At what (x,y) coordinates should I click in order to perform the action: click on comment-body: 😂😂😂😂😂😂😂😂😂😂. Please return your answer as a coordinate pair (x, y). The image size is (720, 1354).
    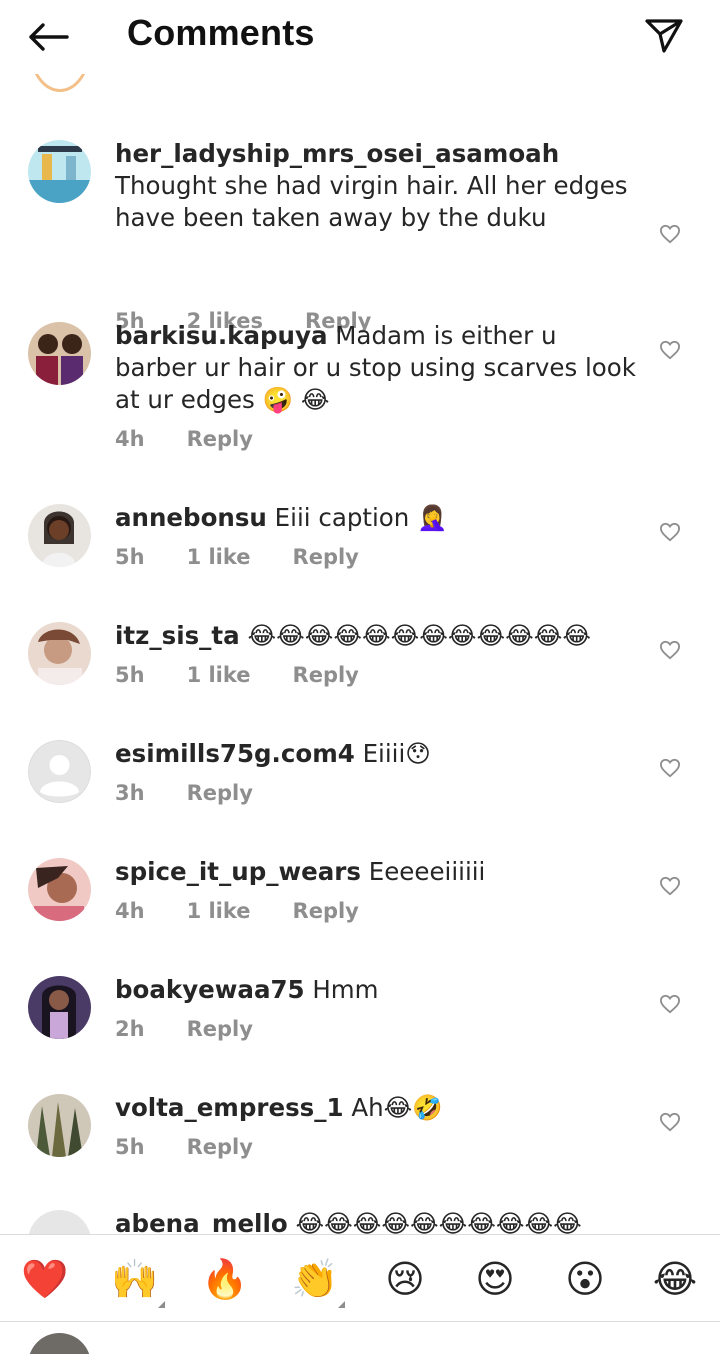
    Looking at the image, I should click on (438, 1221).